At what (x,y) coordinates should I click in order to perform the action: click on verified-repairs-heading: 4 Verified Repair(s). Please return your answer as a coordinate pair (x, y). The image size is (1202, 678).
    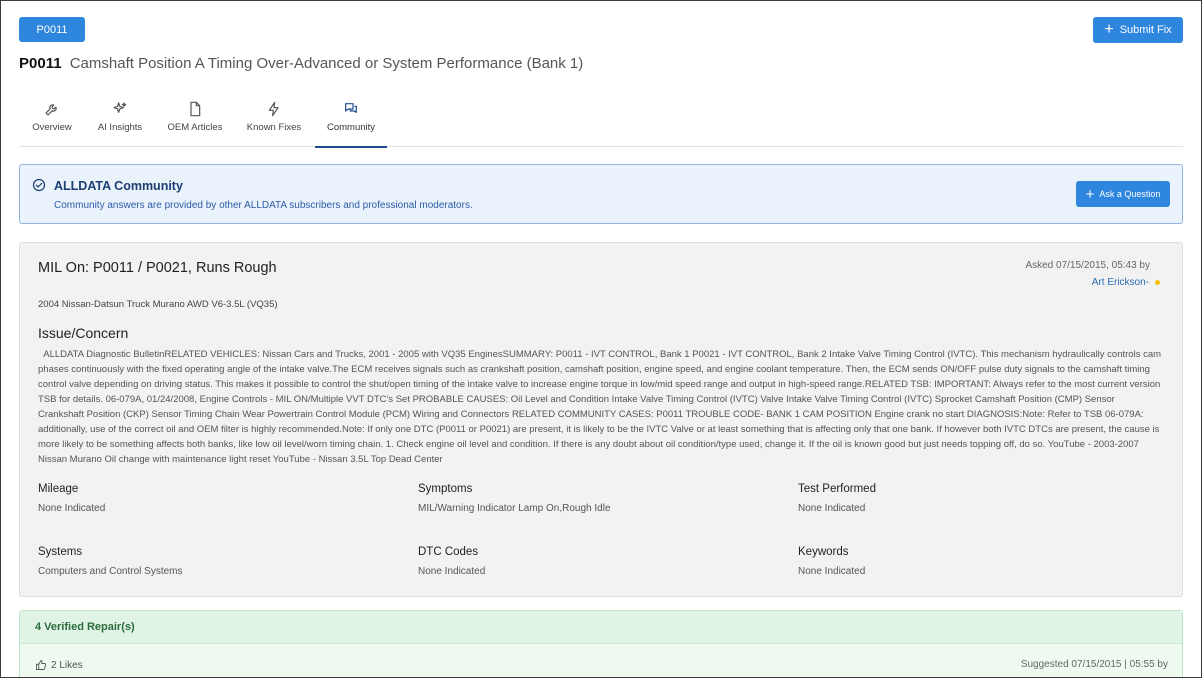
    Looking at the image, I should click on (601, 627).